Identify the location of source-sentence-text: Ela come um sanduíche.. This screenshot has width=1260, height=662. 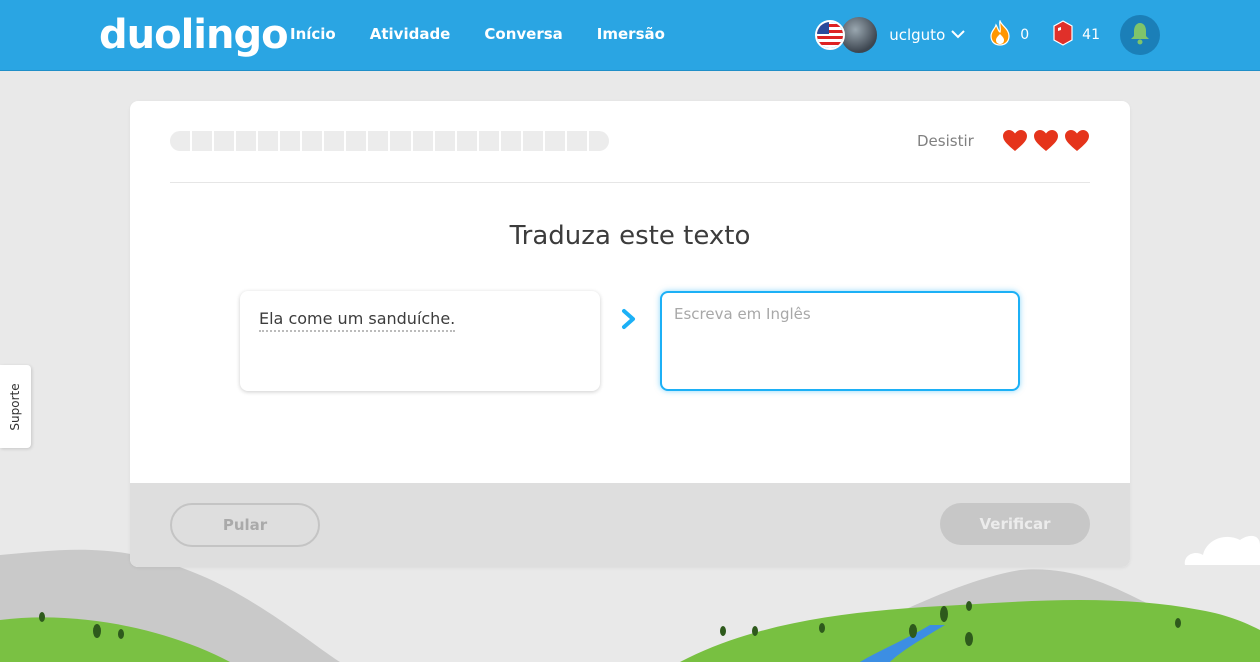
(357, 320).